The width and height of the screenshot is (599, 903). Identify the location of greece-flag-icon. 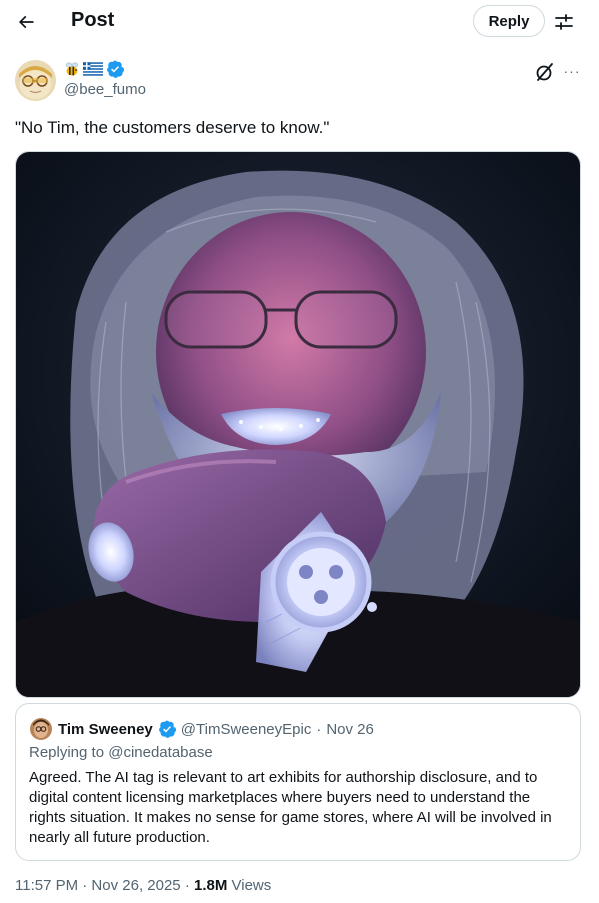
(93, 69).